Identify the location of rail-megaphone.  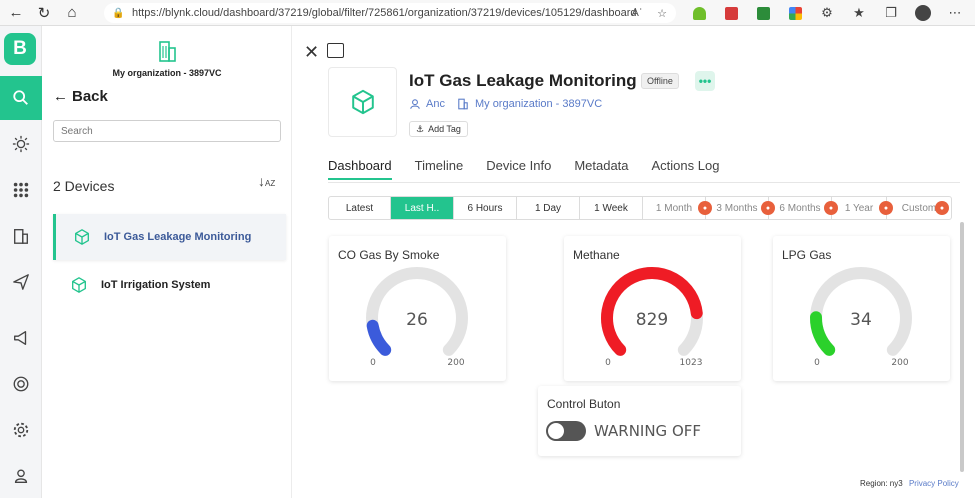
(21, 338).